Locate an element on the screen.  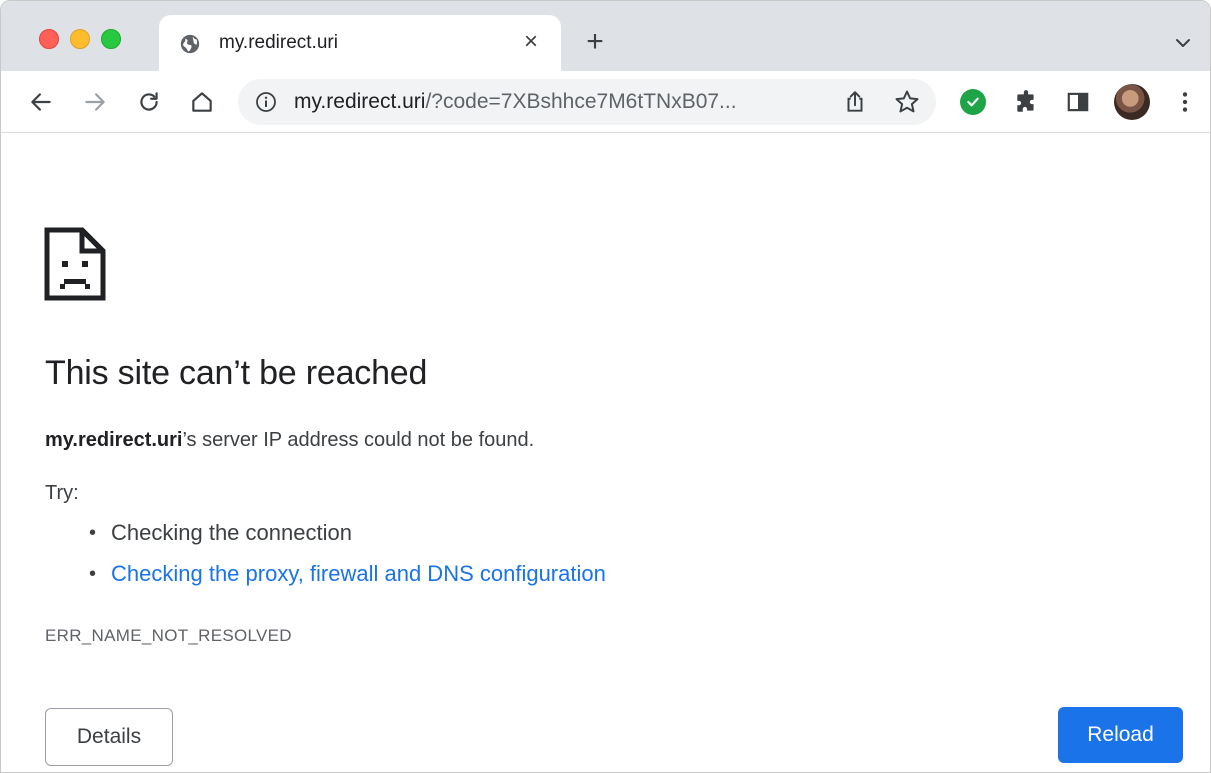
new-tab-button: + is located at coordinates (595, 42).